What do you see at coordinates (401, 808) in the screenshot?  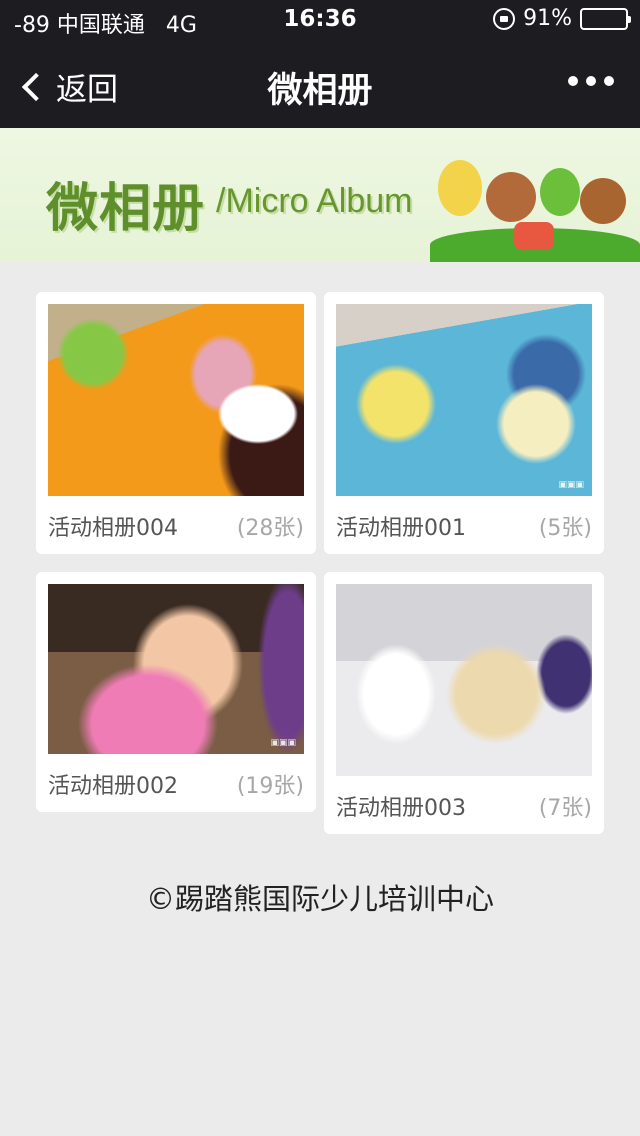 I see `album-name: 活动相册003` at bounding box center [401, 808].